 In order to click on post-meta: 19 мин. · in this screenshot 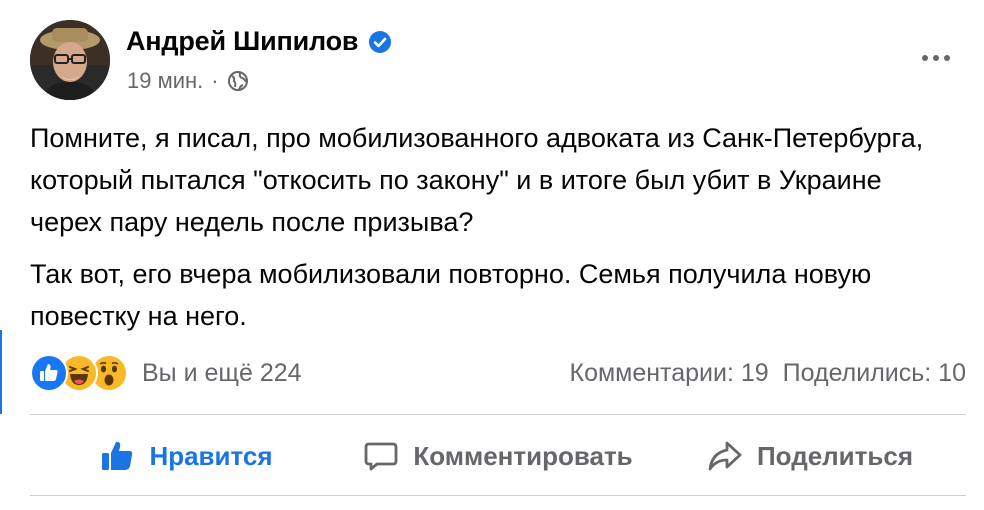, I will do `click(188, 81)`.